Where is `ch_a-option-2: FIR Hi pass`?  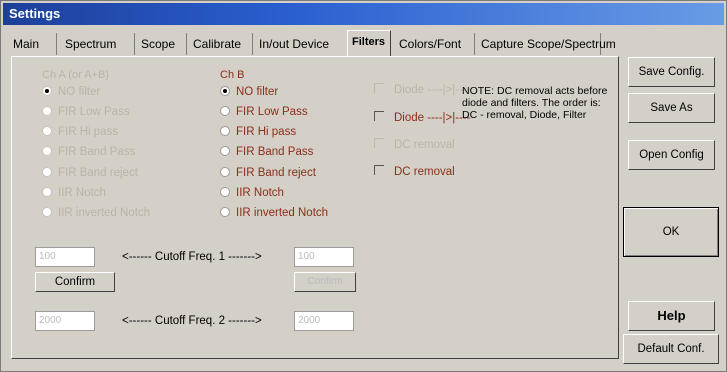
ch_a-option-2: FIR Hi pass is located at coordinates (80, 132).